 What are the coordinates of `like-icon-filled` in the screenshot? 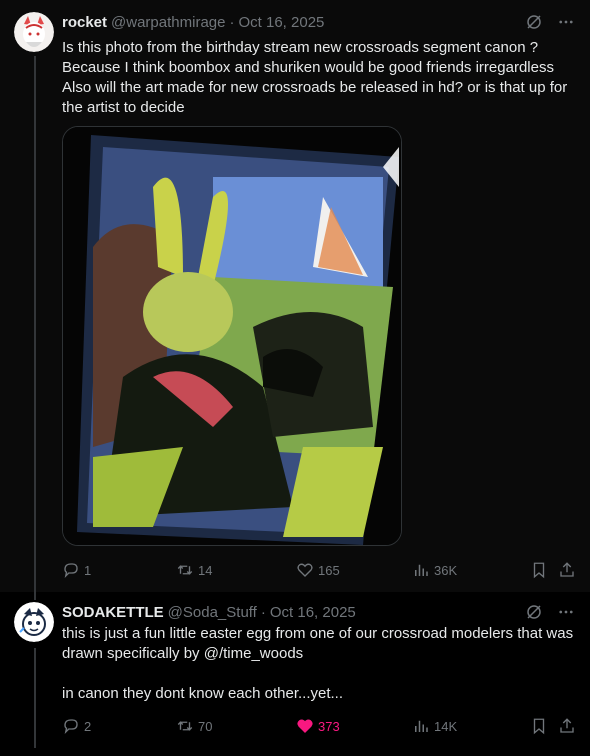 It's located at (305, 726).